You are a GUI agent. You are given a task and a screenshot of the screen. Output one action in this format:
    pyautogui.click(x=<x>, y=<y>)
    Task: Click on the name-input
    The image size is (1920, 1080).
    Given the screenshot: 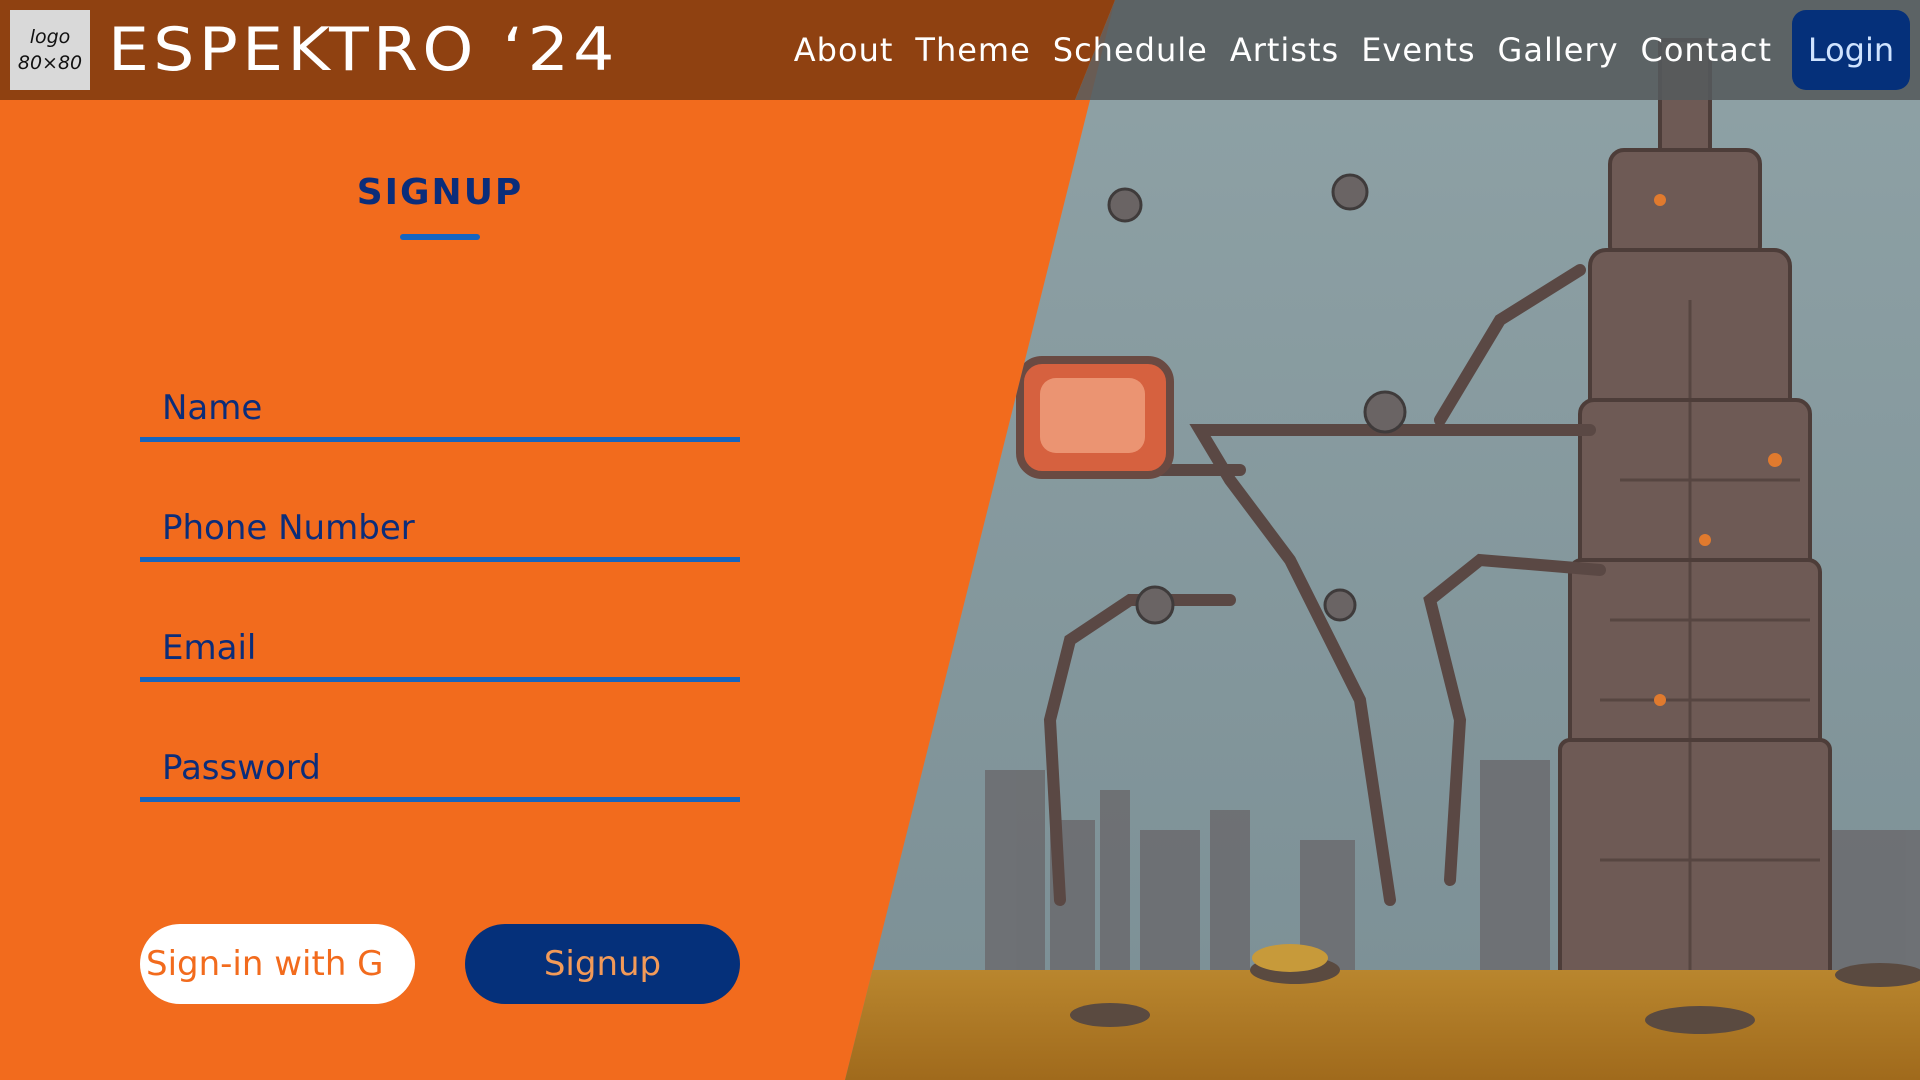 What is the action you would take?
    pyautogui.click(x=440, y=407)
    